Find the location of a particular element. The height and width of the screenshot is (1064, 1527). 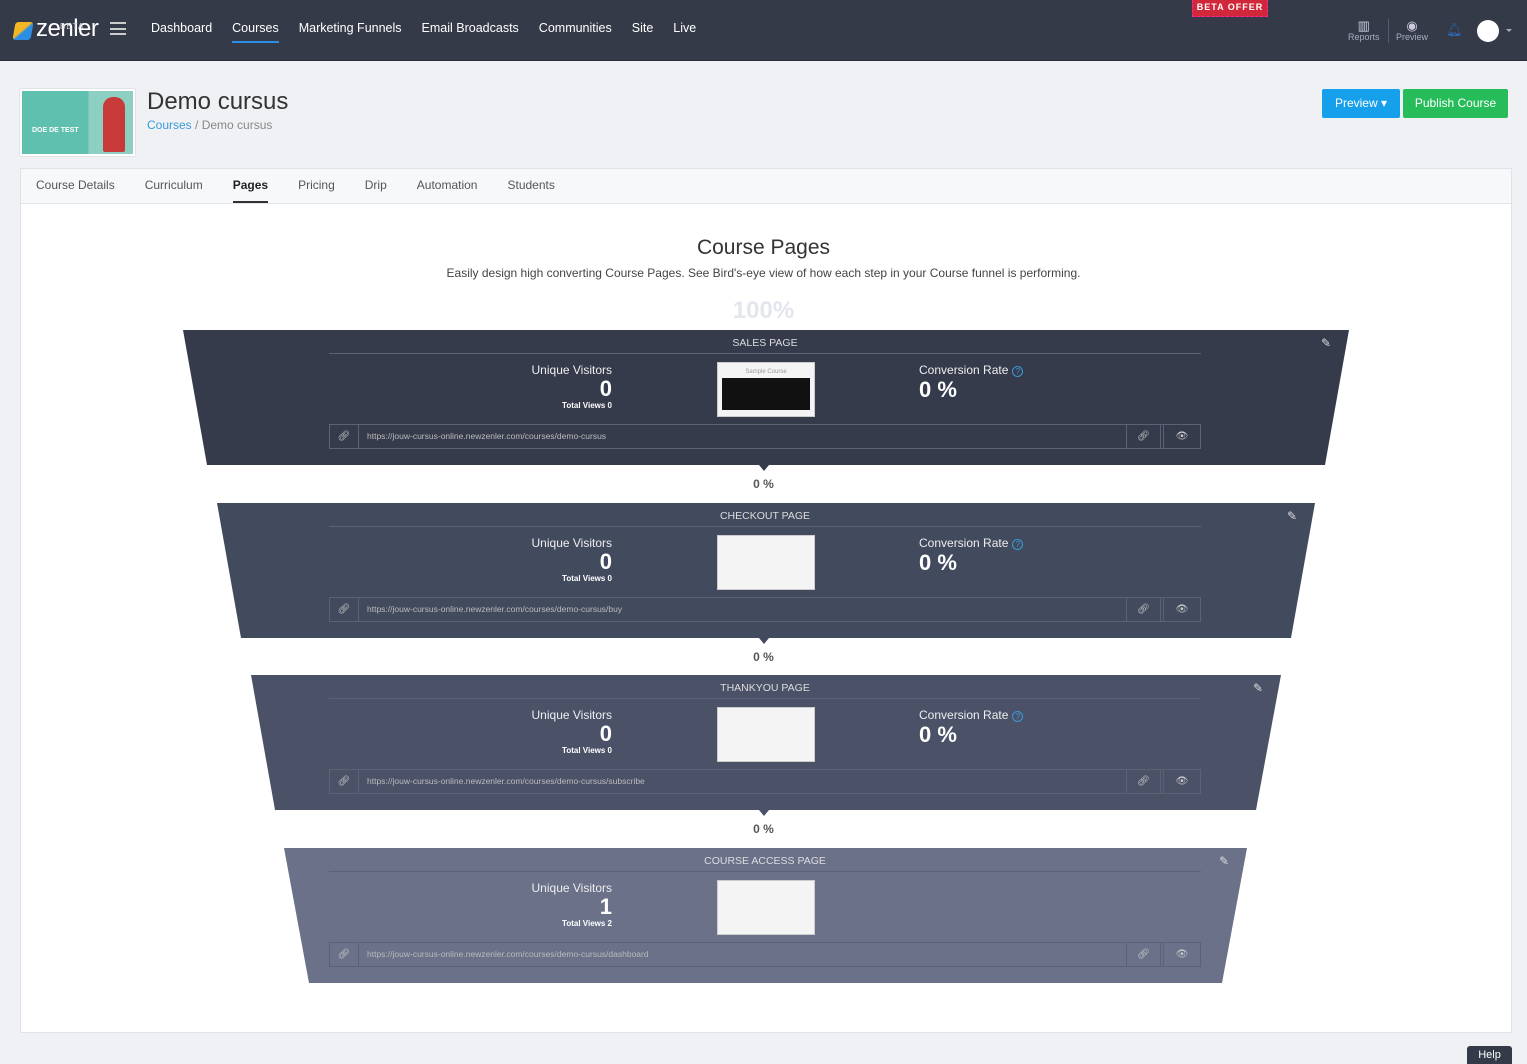

conversion-rate-label: Conversion Rate is located at coordinates (964, 370).